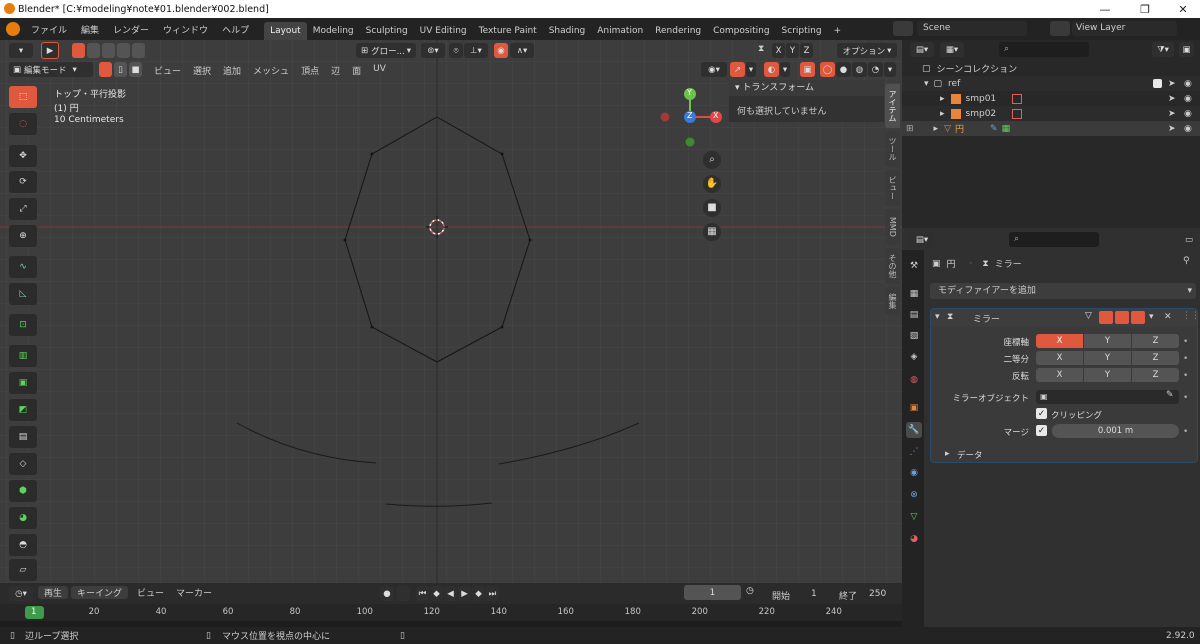 Image resolution: width=1200 pixels, height=644 pixels. What do you see at coordinates (23, 294) in the screenshot?
I see `measure-tool-icon: ◺` at bounding box center [23, 294].